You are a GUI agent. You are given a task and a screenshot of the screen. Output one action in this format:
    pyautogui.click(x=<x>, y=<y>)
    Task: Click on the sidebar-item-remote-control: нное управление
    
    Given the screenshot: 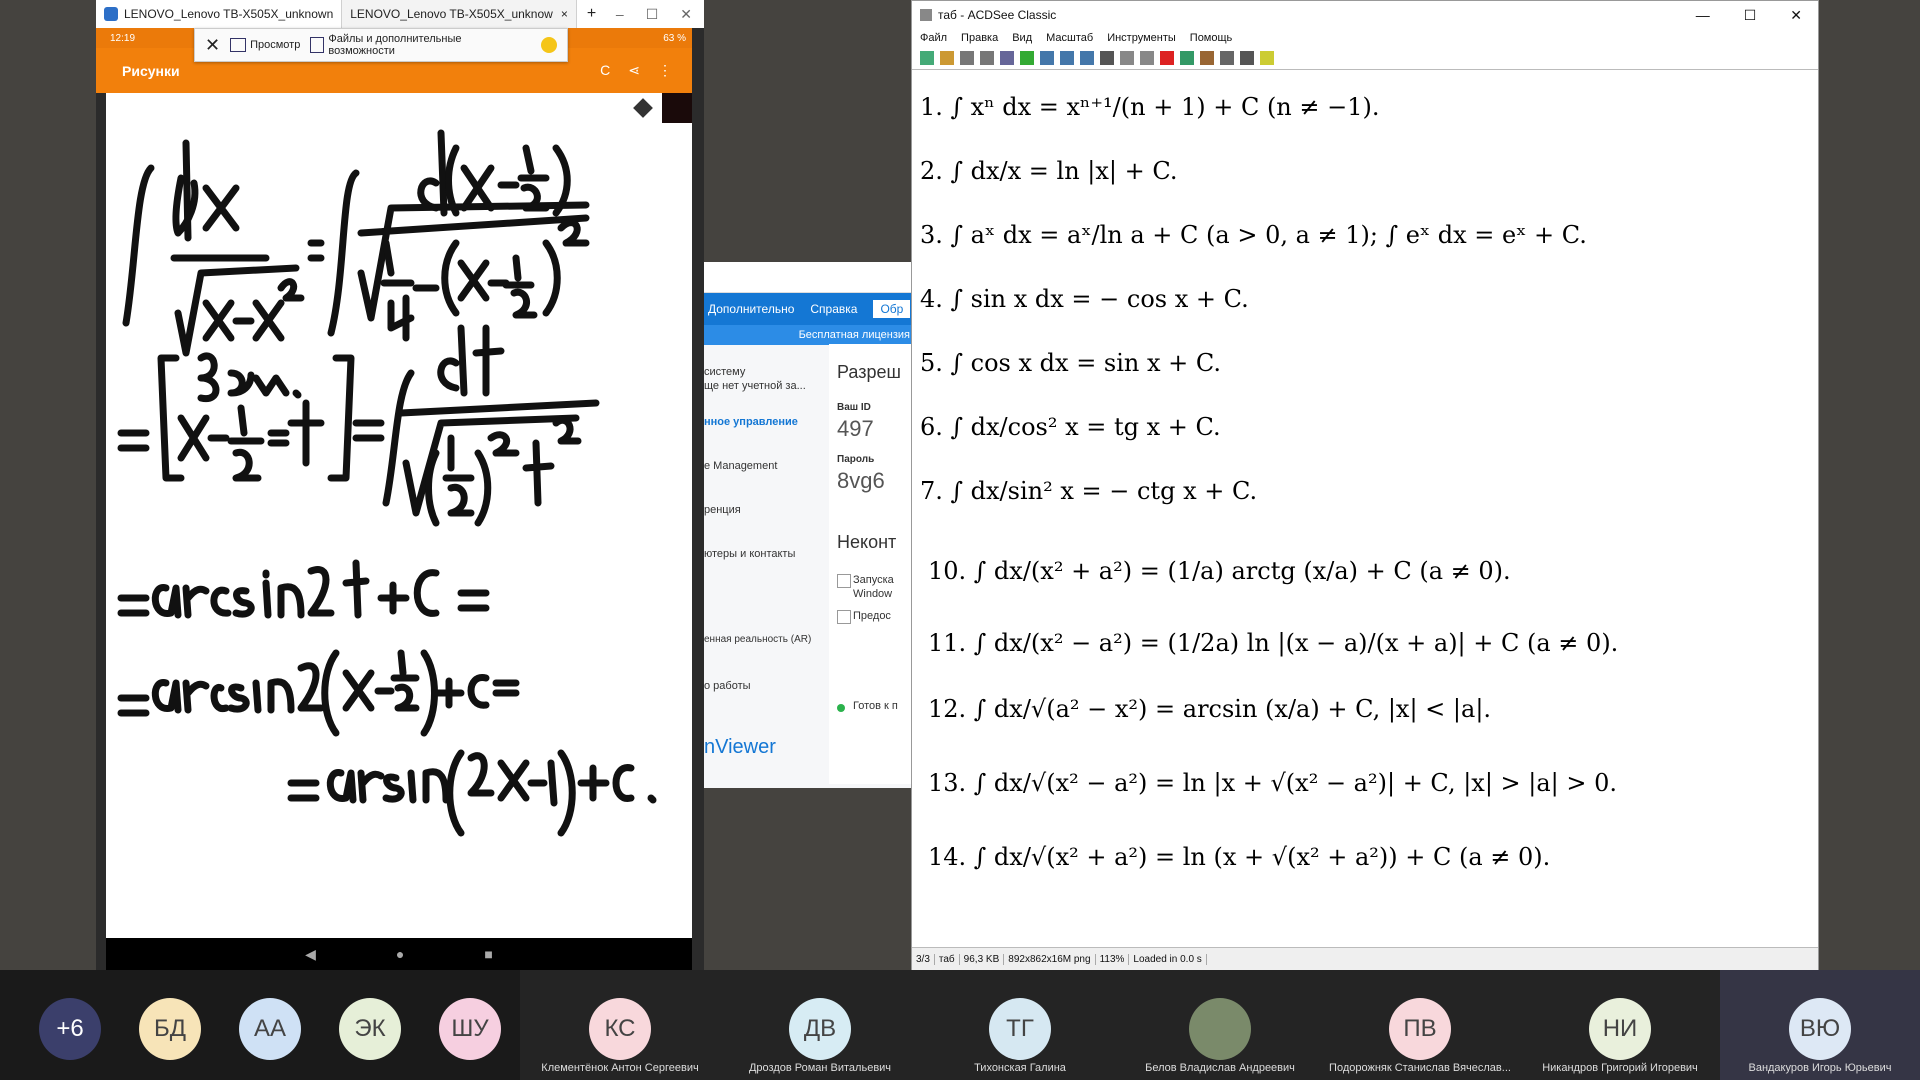 What is the action you would take?
    pyautogui.click(x=751, y=422)
    